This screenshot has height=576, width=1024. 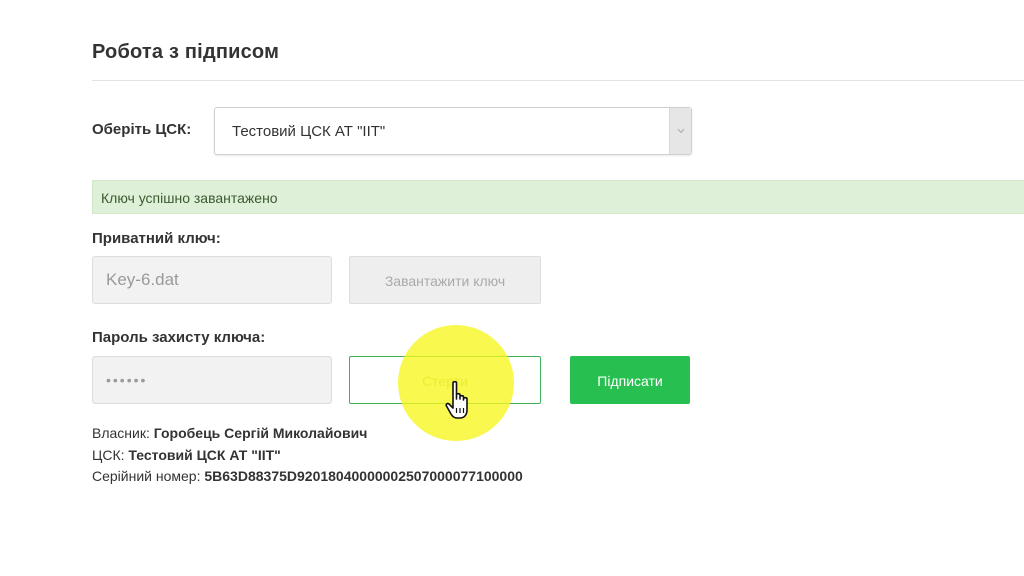 I want to click on clear-button: Стерти, so click(x=445, y=380).